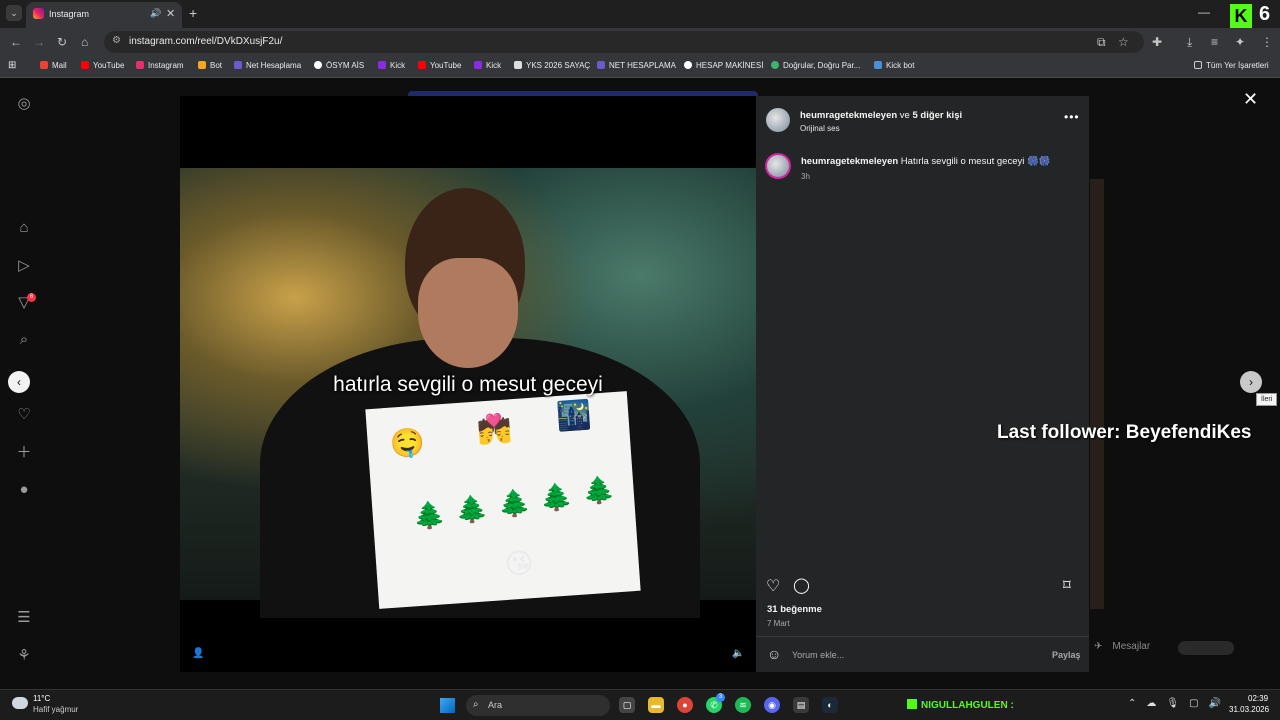  I want to click on reload-icon: ↻, so click(62, 42).